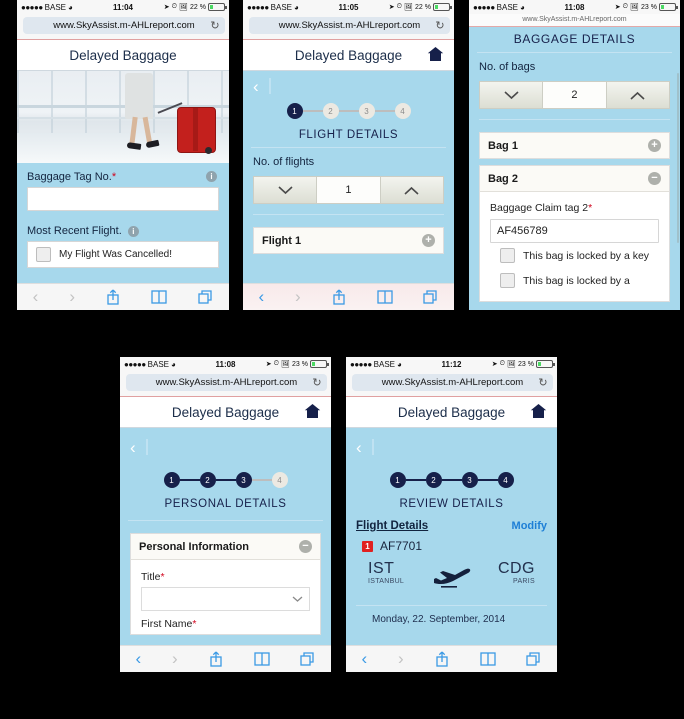 The image size is (684, 719). Describe the element at coordinates (574, 179) in the screenshot. I see `bag-2-card-header: Bag 2 −` at that location.